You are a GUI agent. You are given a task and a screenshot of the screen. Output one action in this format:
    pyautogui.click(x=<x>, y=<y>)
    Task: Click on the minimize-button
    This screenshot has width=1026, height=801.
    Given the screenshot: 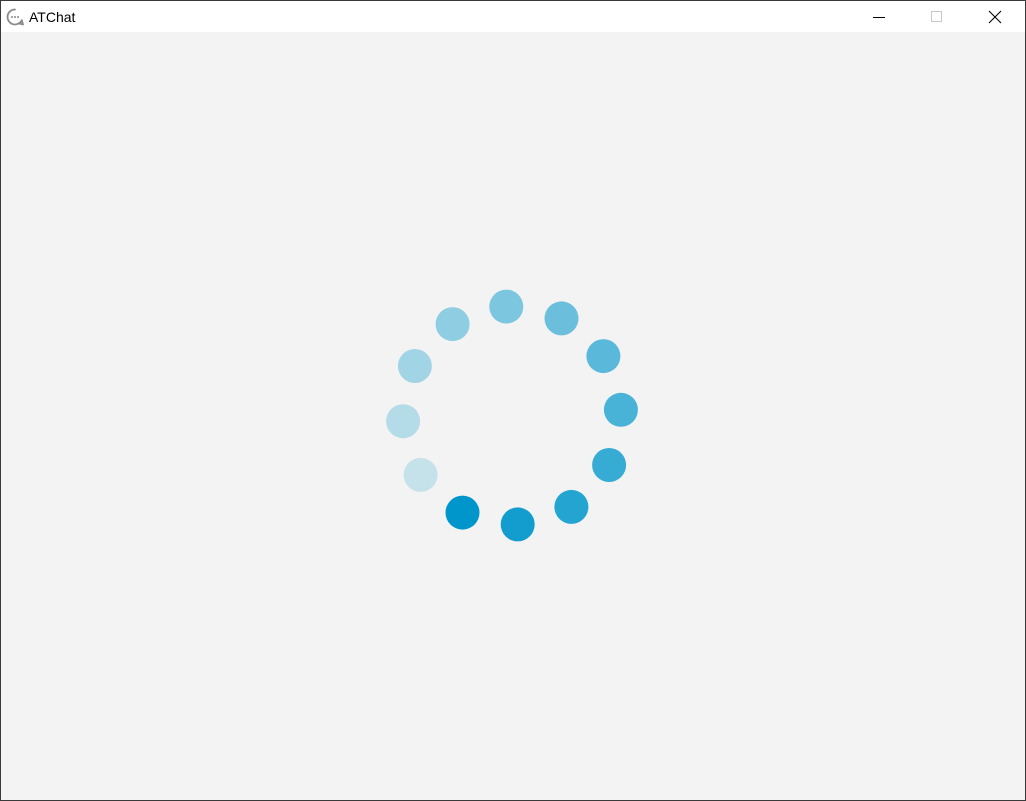 What is the action you would take?
    pyautogui.click(x=879, y=16)
    